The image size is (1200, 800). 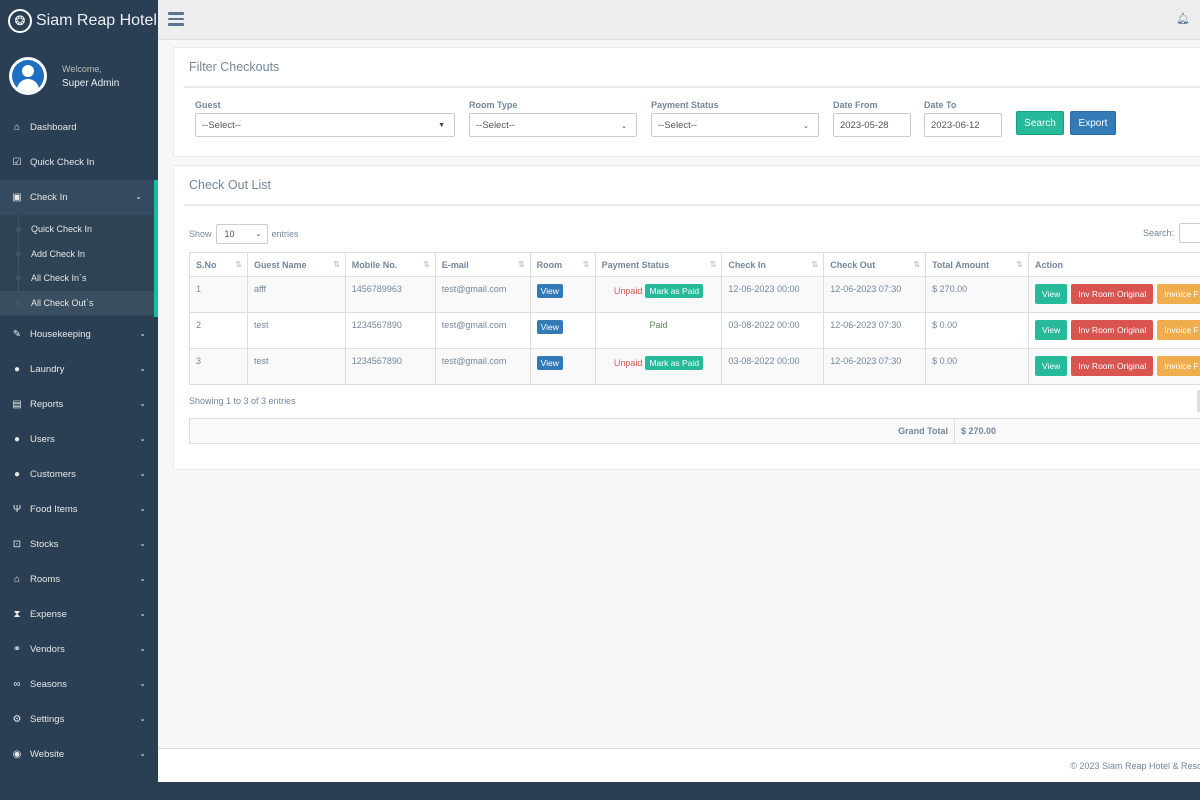 I want to click on profile: Welcome, Super Admin, so click(x=79, y=76).